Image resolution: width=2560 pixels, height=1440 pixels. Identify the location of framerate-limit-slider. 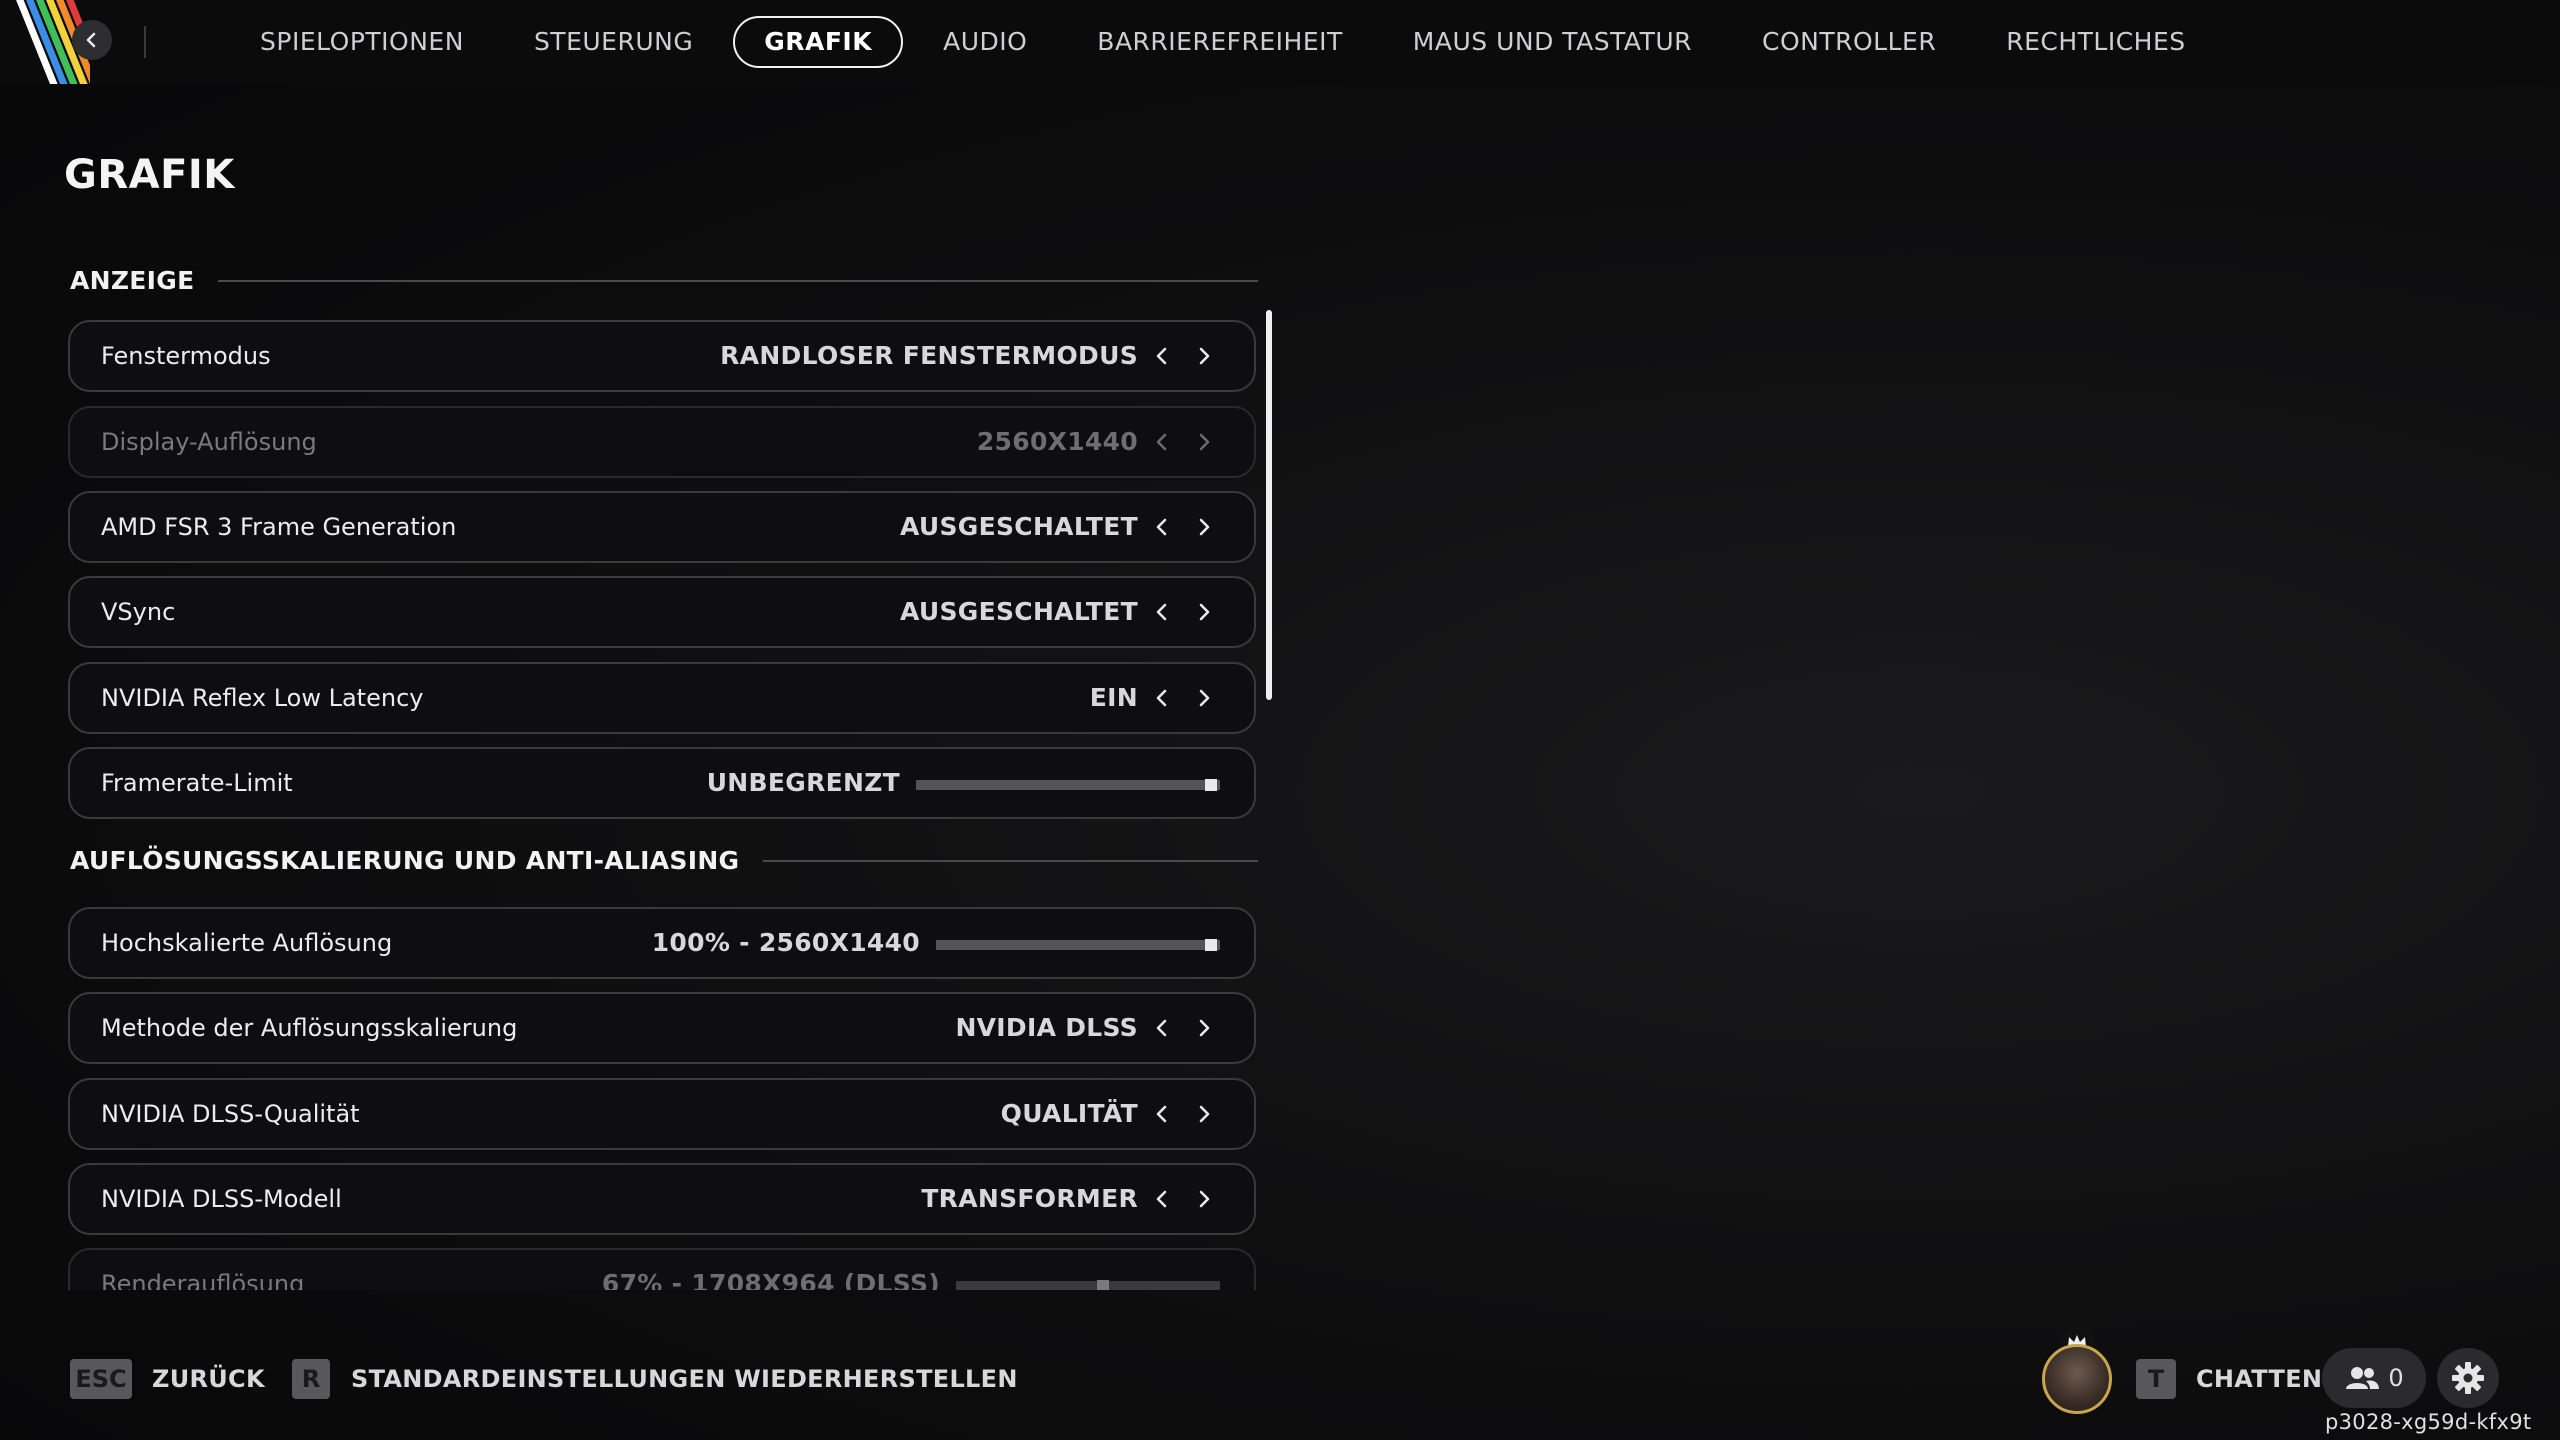
(1068, 785).